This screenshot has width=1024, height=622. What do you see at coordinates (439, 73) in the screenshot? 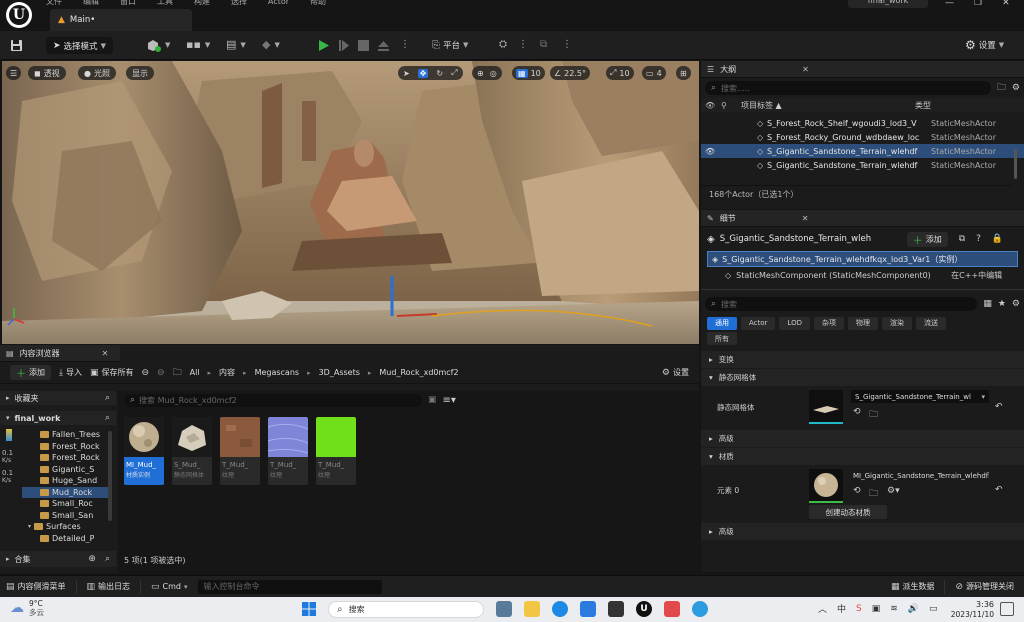
I see `rotate-tool-icon: ↻` at bounding box center [439, 73].